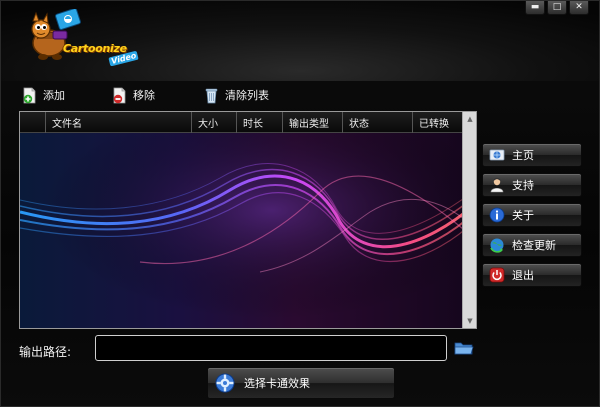 Image resolution: width=600 pixels, height=407 pixels. I want to click on recycle-bin-icon, so click(211, 95).